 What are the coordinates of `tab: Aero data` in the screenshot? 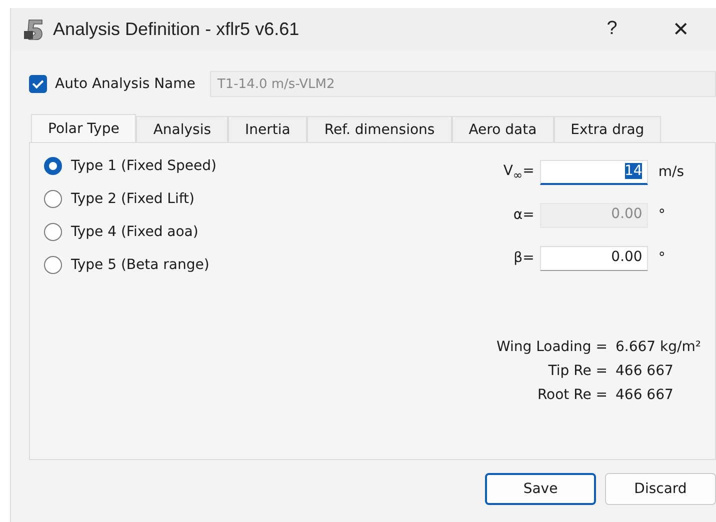 It's located at (503, 129).